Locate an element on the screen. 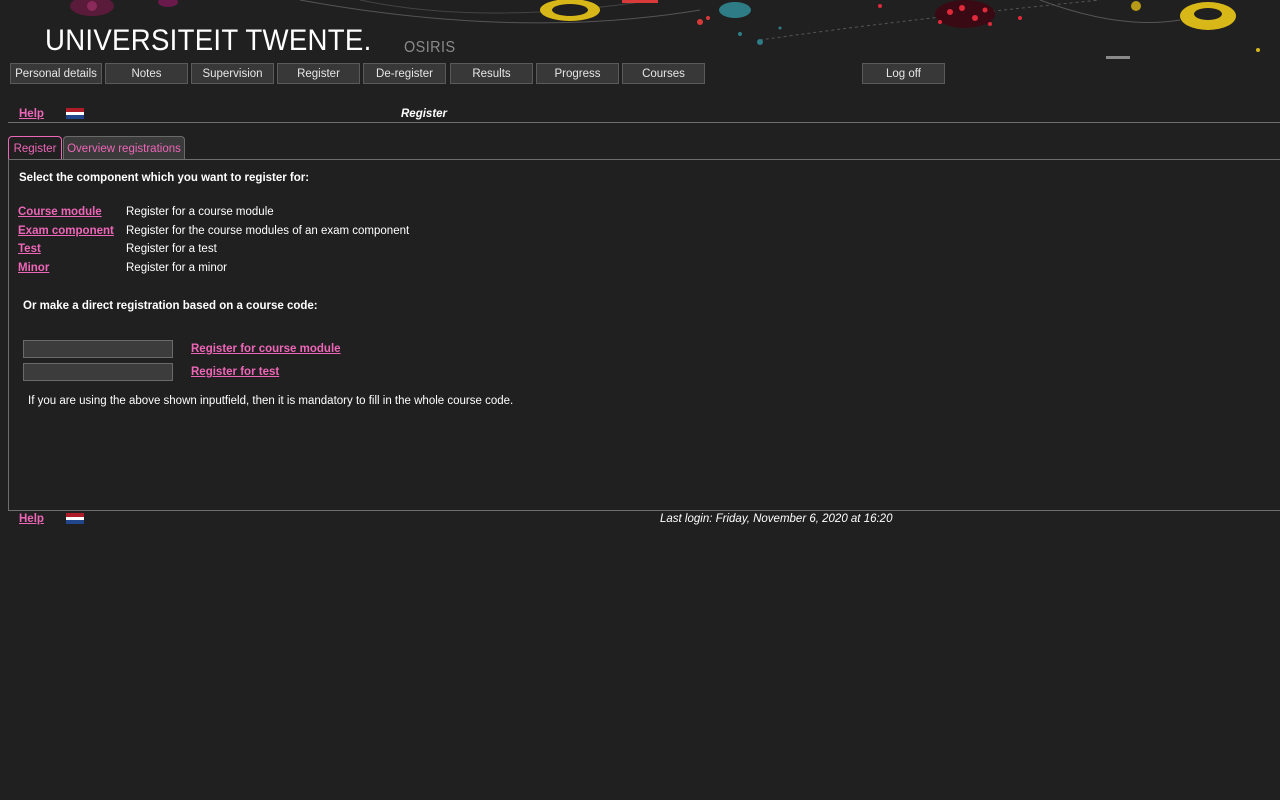  menu-courses: Courses is located at coordinates (663, 73).